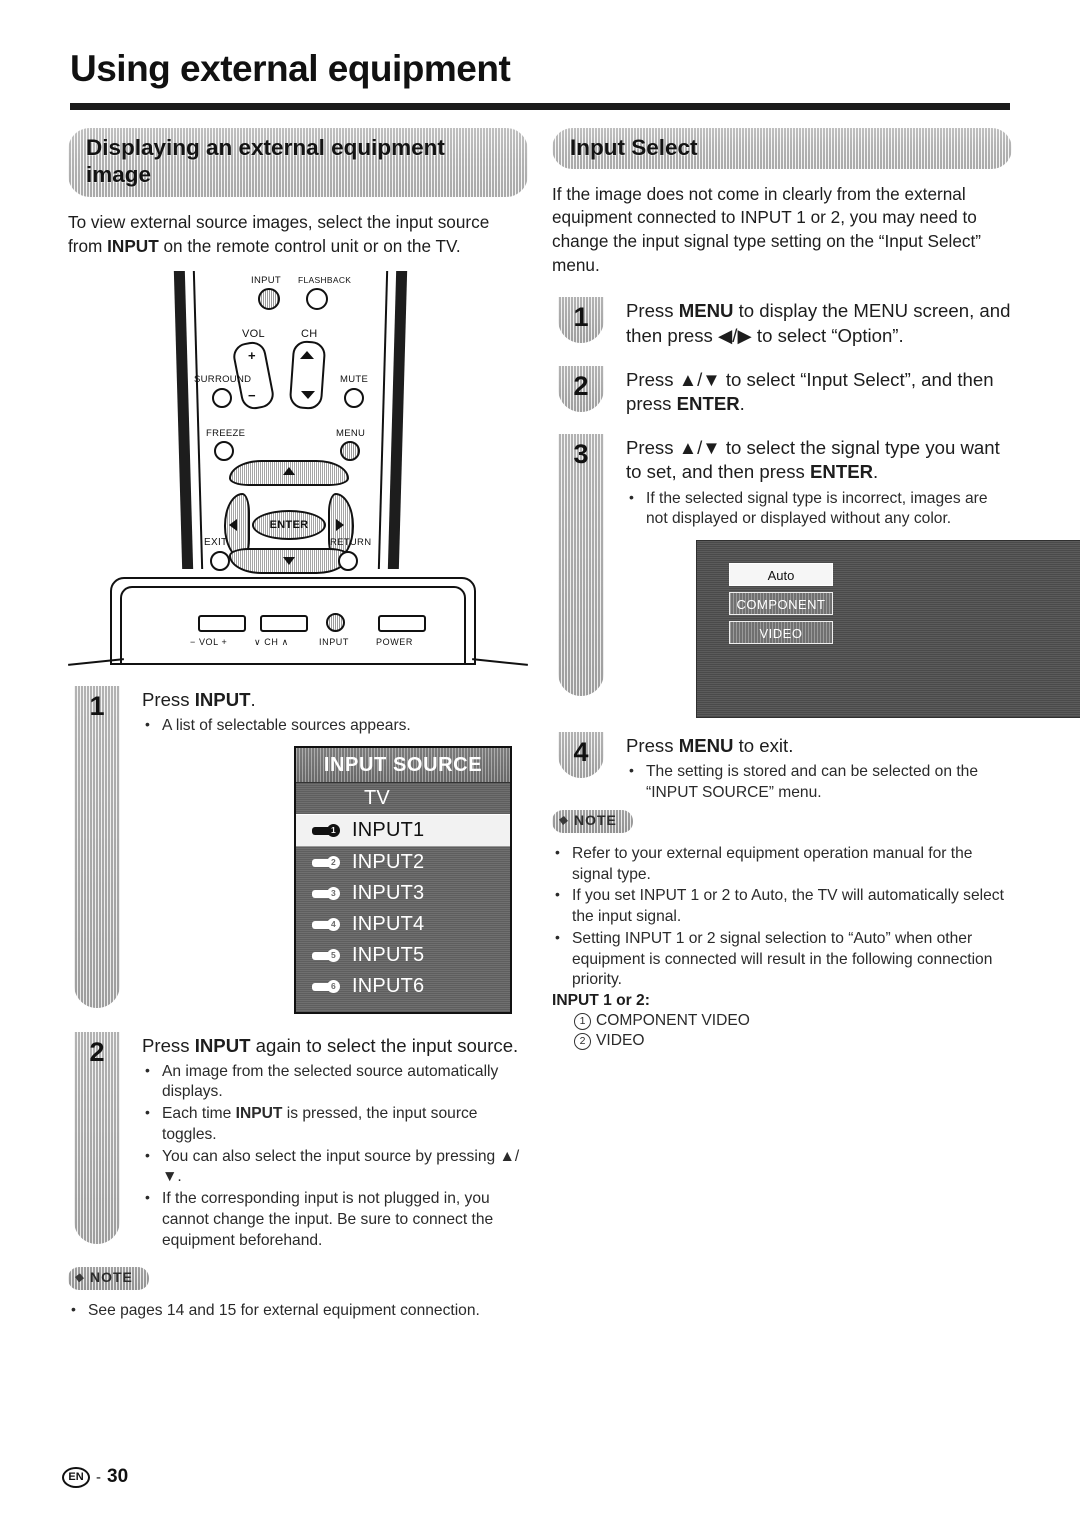 The image size is (1080, 1526). Describe the element at coordinates (710, 745) in the screenshot. I see `right-step-4-title: Press MENU to exit.` at that location.